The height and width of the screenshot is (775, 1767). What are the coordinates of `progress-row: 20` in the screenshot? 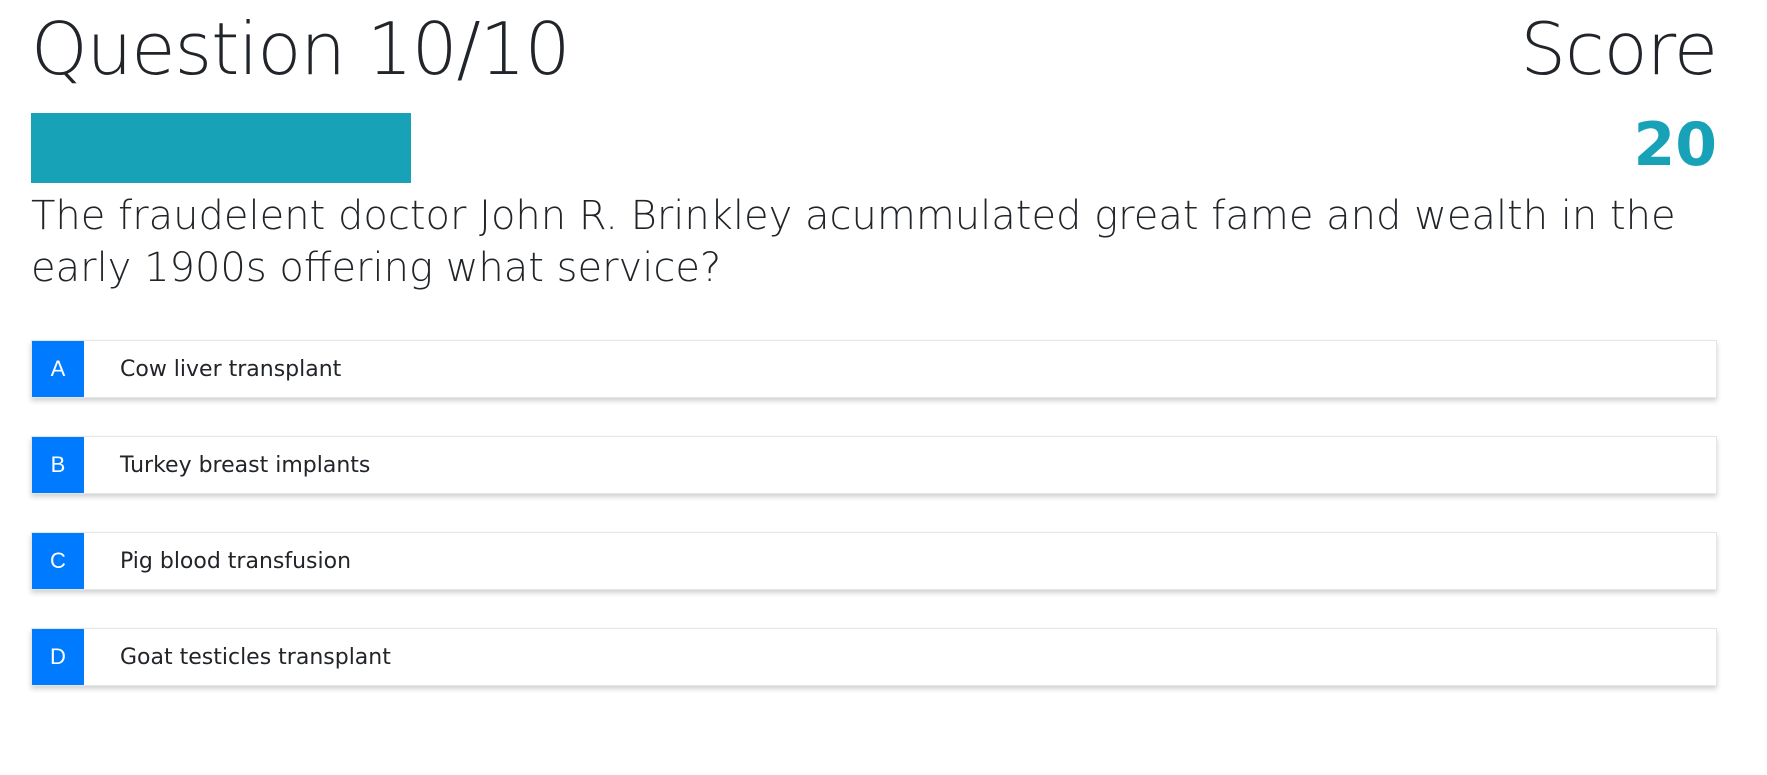 It's located at (874, 142).